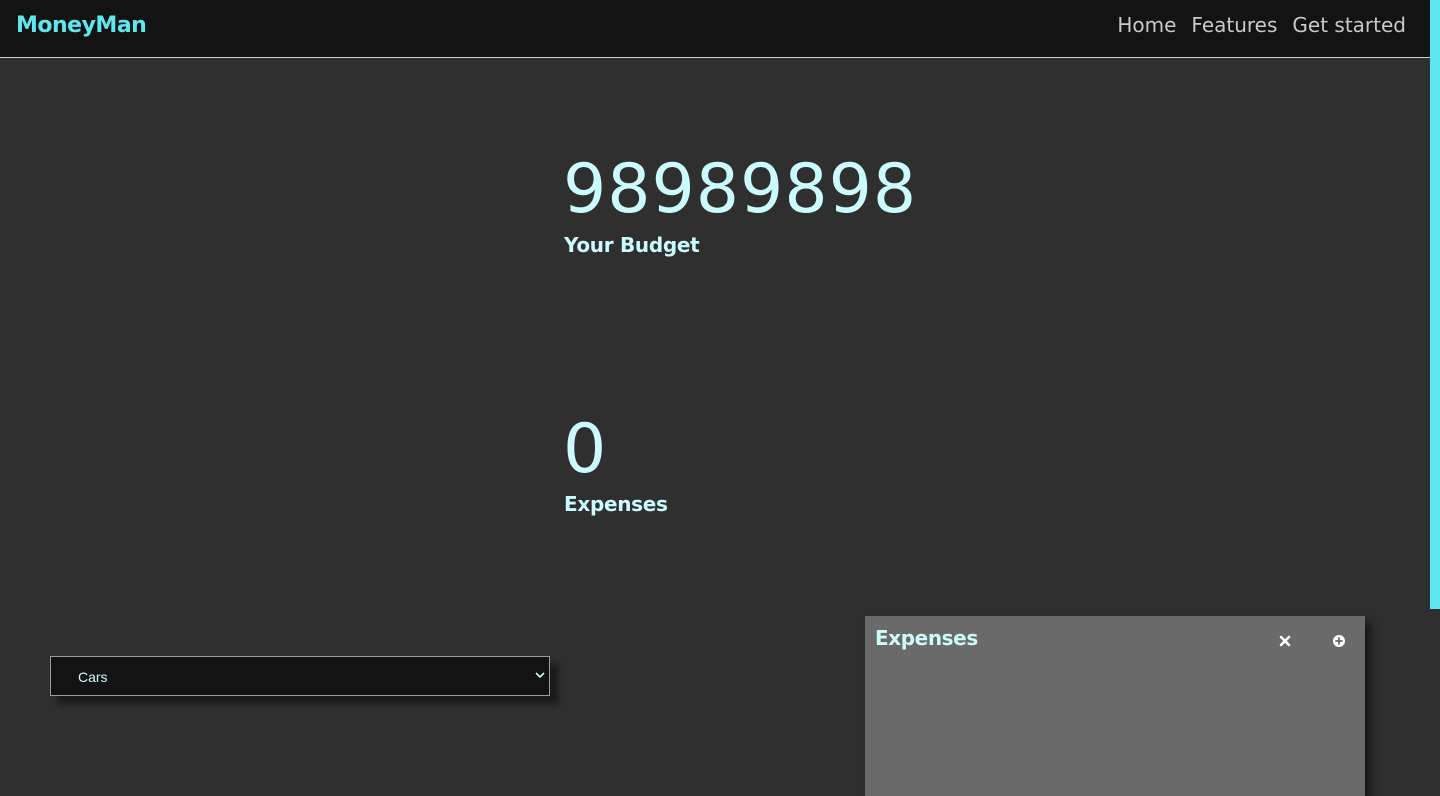 This screenshot has height=796, width=1440. Describe the element at coordinates (1115, 706) in the screenshot. I see `expenses-panel: Expenses` at that location.